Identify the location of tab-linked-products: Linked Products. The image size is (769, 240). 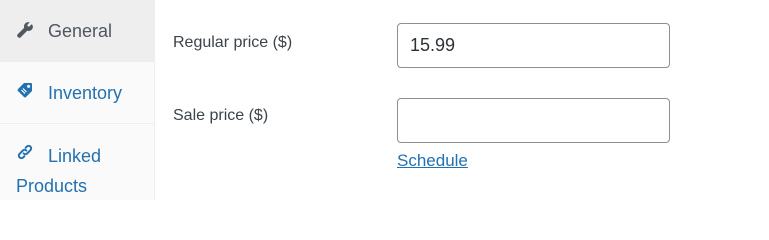
(77, 162).